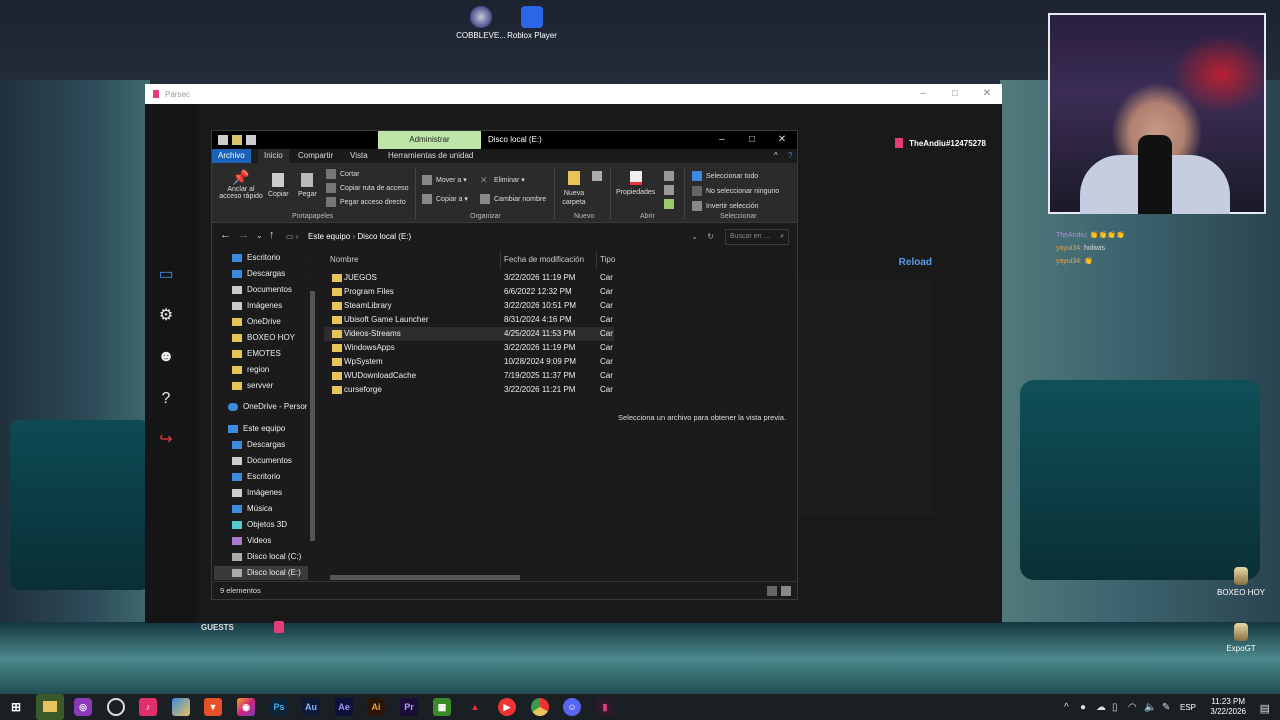  I want to click on new-item-button, so click(599, 176).